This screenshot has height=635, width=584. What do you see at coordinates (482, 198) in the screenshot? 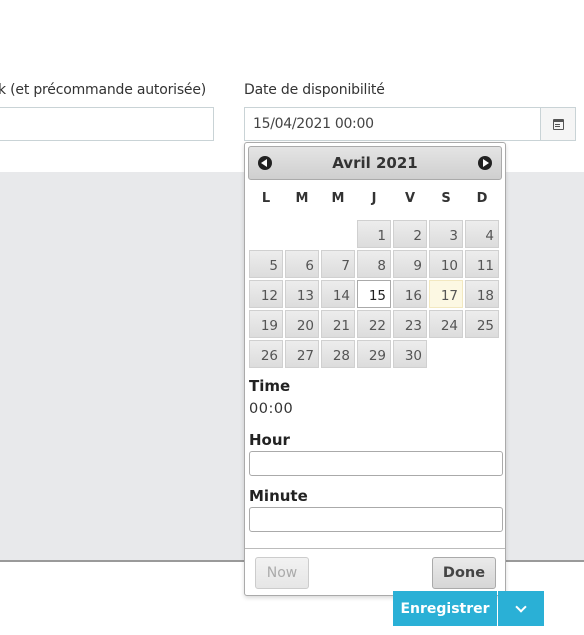
I see `weekday-label: D` at bounding box center [482, 198].